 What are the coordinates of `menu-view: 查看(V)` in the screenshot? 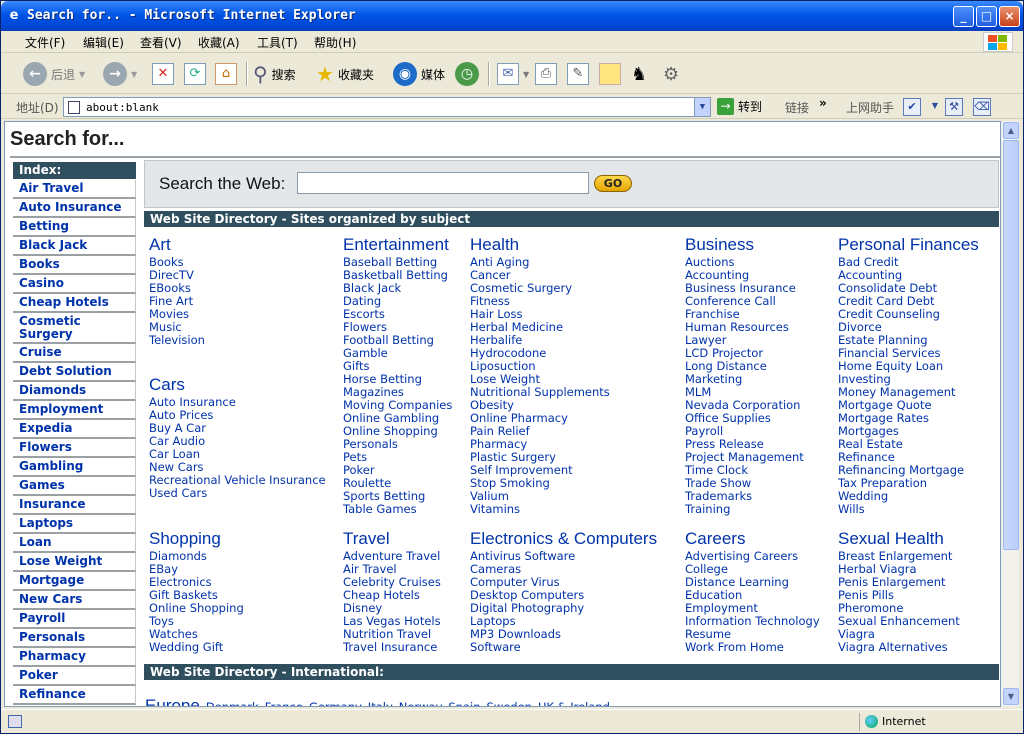 It's located at (161, 42).